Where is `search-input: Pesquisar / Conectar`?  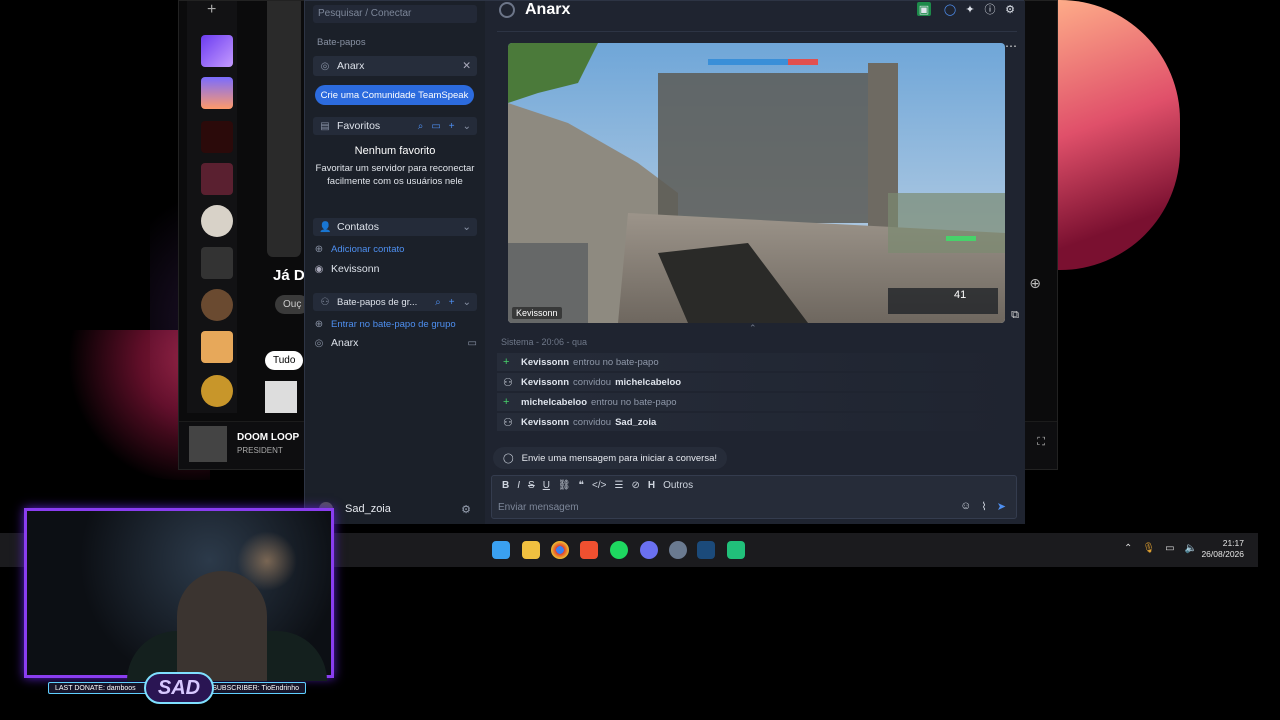
search-input: Pesquisar / Conectar is located at coordinates (395, 14).